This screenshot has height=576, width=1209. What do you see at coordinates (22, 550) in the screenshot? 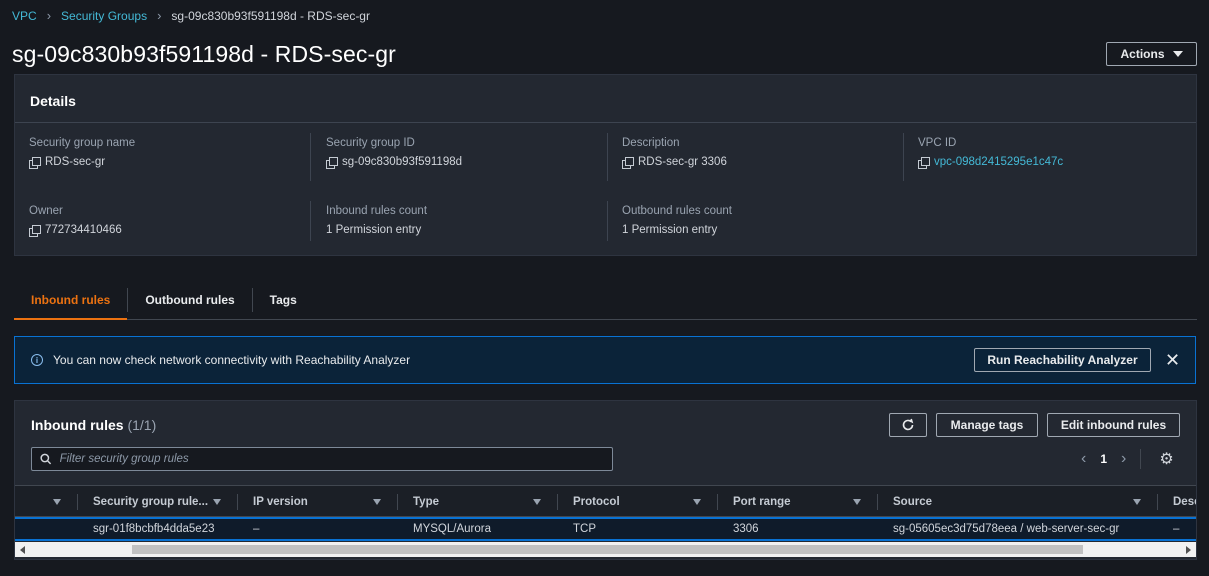
I see `scroll-left-arrow-icon` at bounding box center [22, 550].